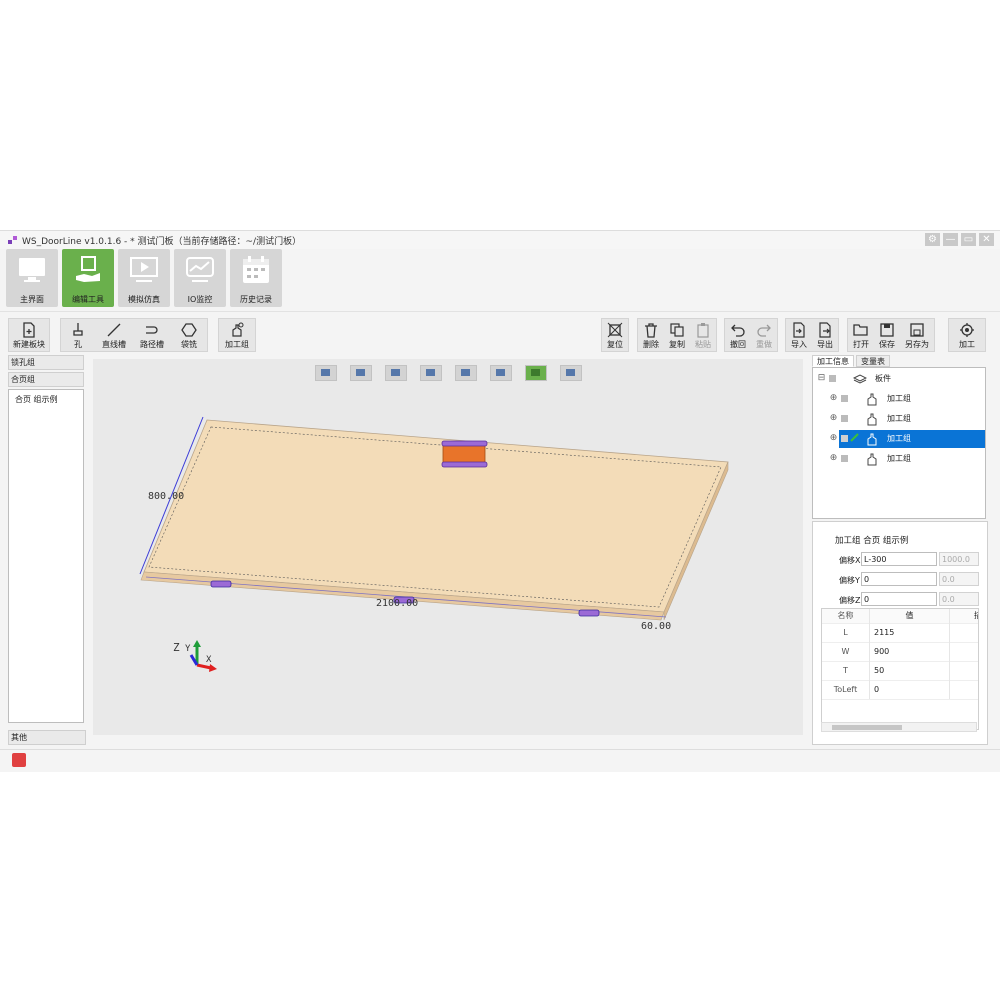 The image size is (1000, 1000). What do you see at coordinates (899, 459) in the screenshot?
I see `tree-item-process-group-4: ⊕ 加工组` at bounding box center [899, 459].